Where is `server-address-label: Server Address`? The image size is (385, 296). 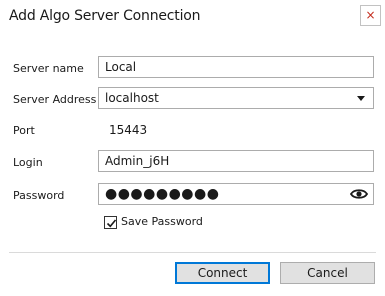 server-address-label: Server Address is located at coordinates (55, 99).